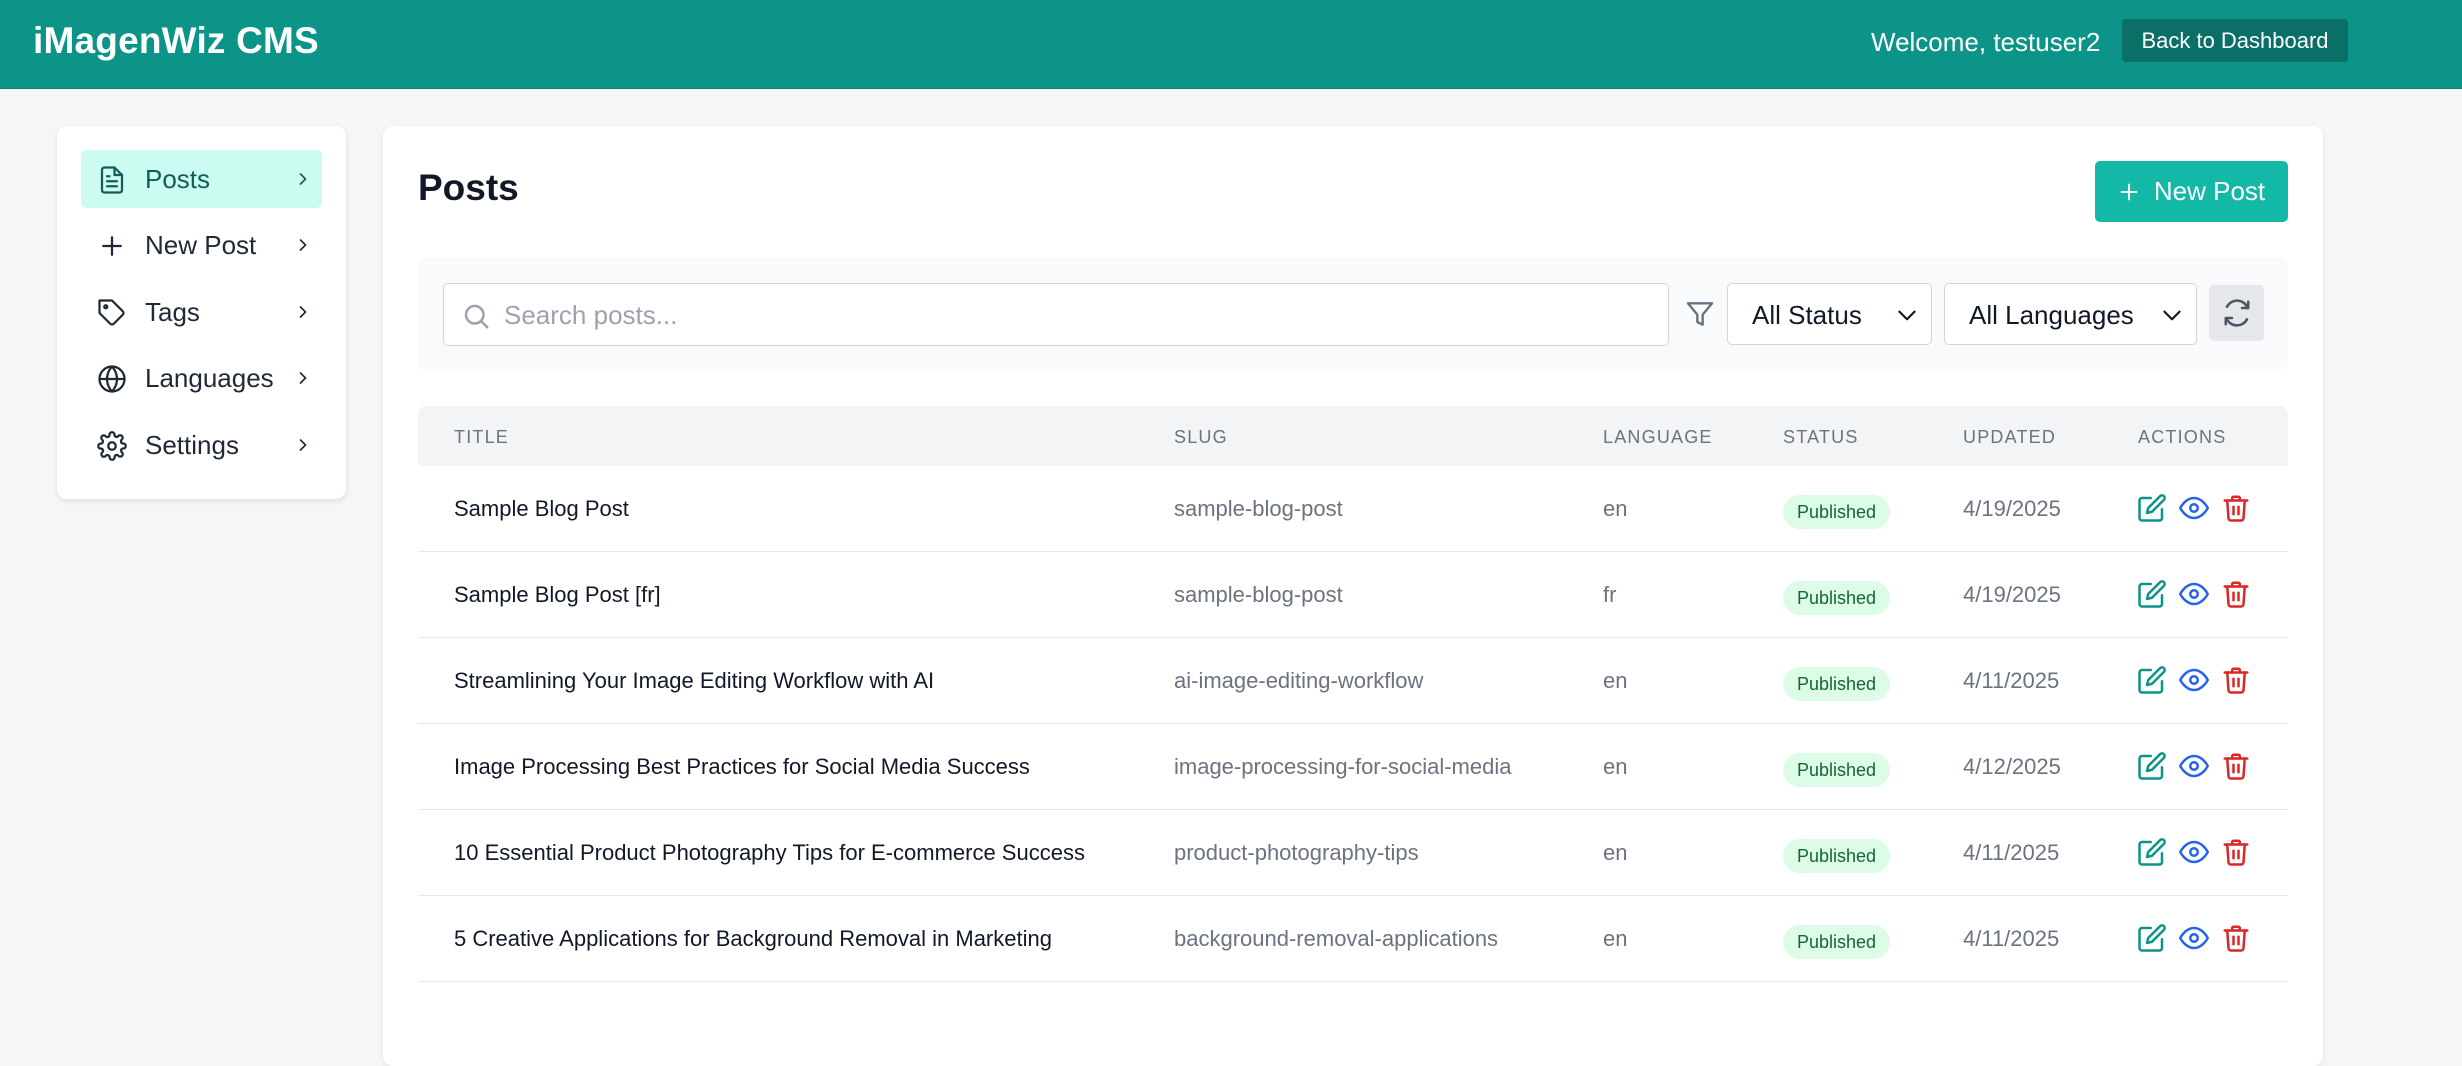  Describe the element at coordinates (476, 316) in the screenshot. I see `search-icon` at that location.